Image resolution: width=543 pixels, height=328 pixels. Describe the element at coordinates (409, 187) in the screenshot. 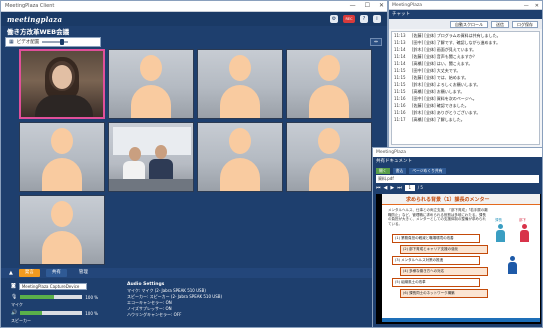

I see `page-number-input: 1` at that location.